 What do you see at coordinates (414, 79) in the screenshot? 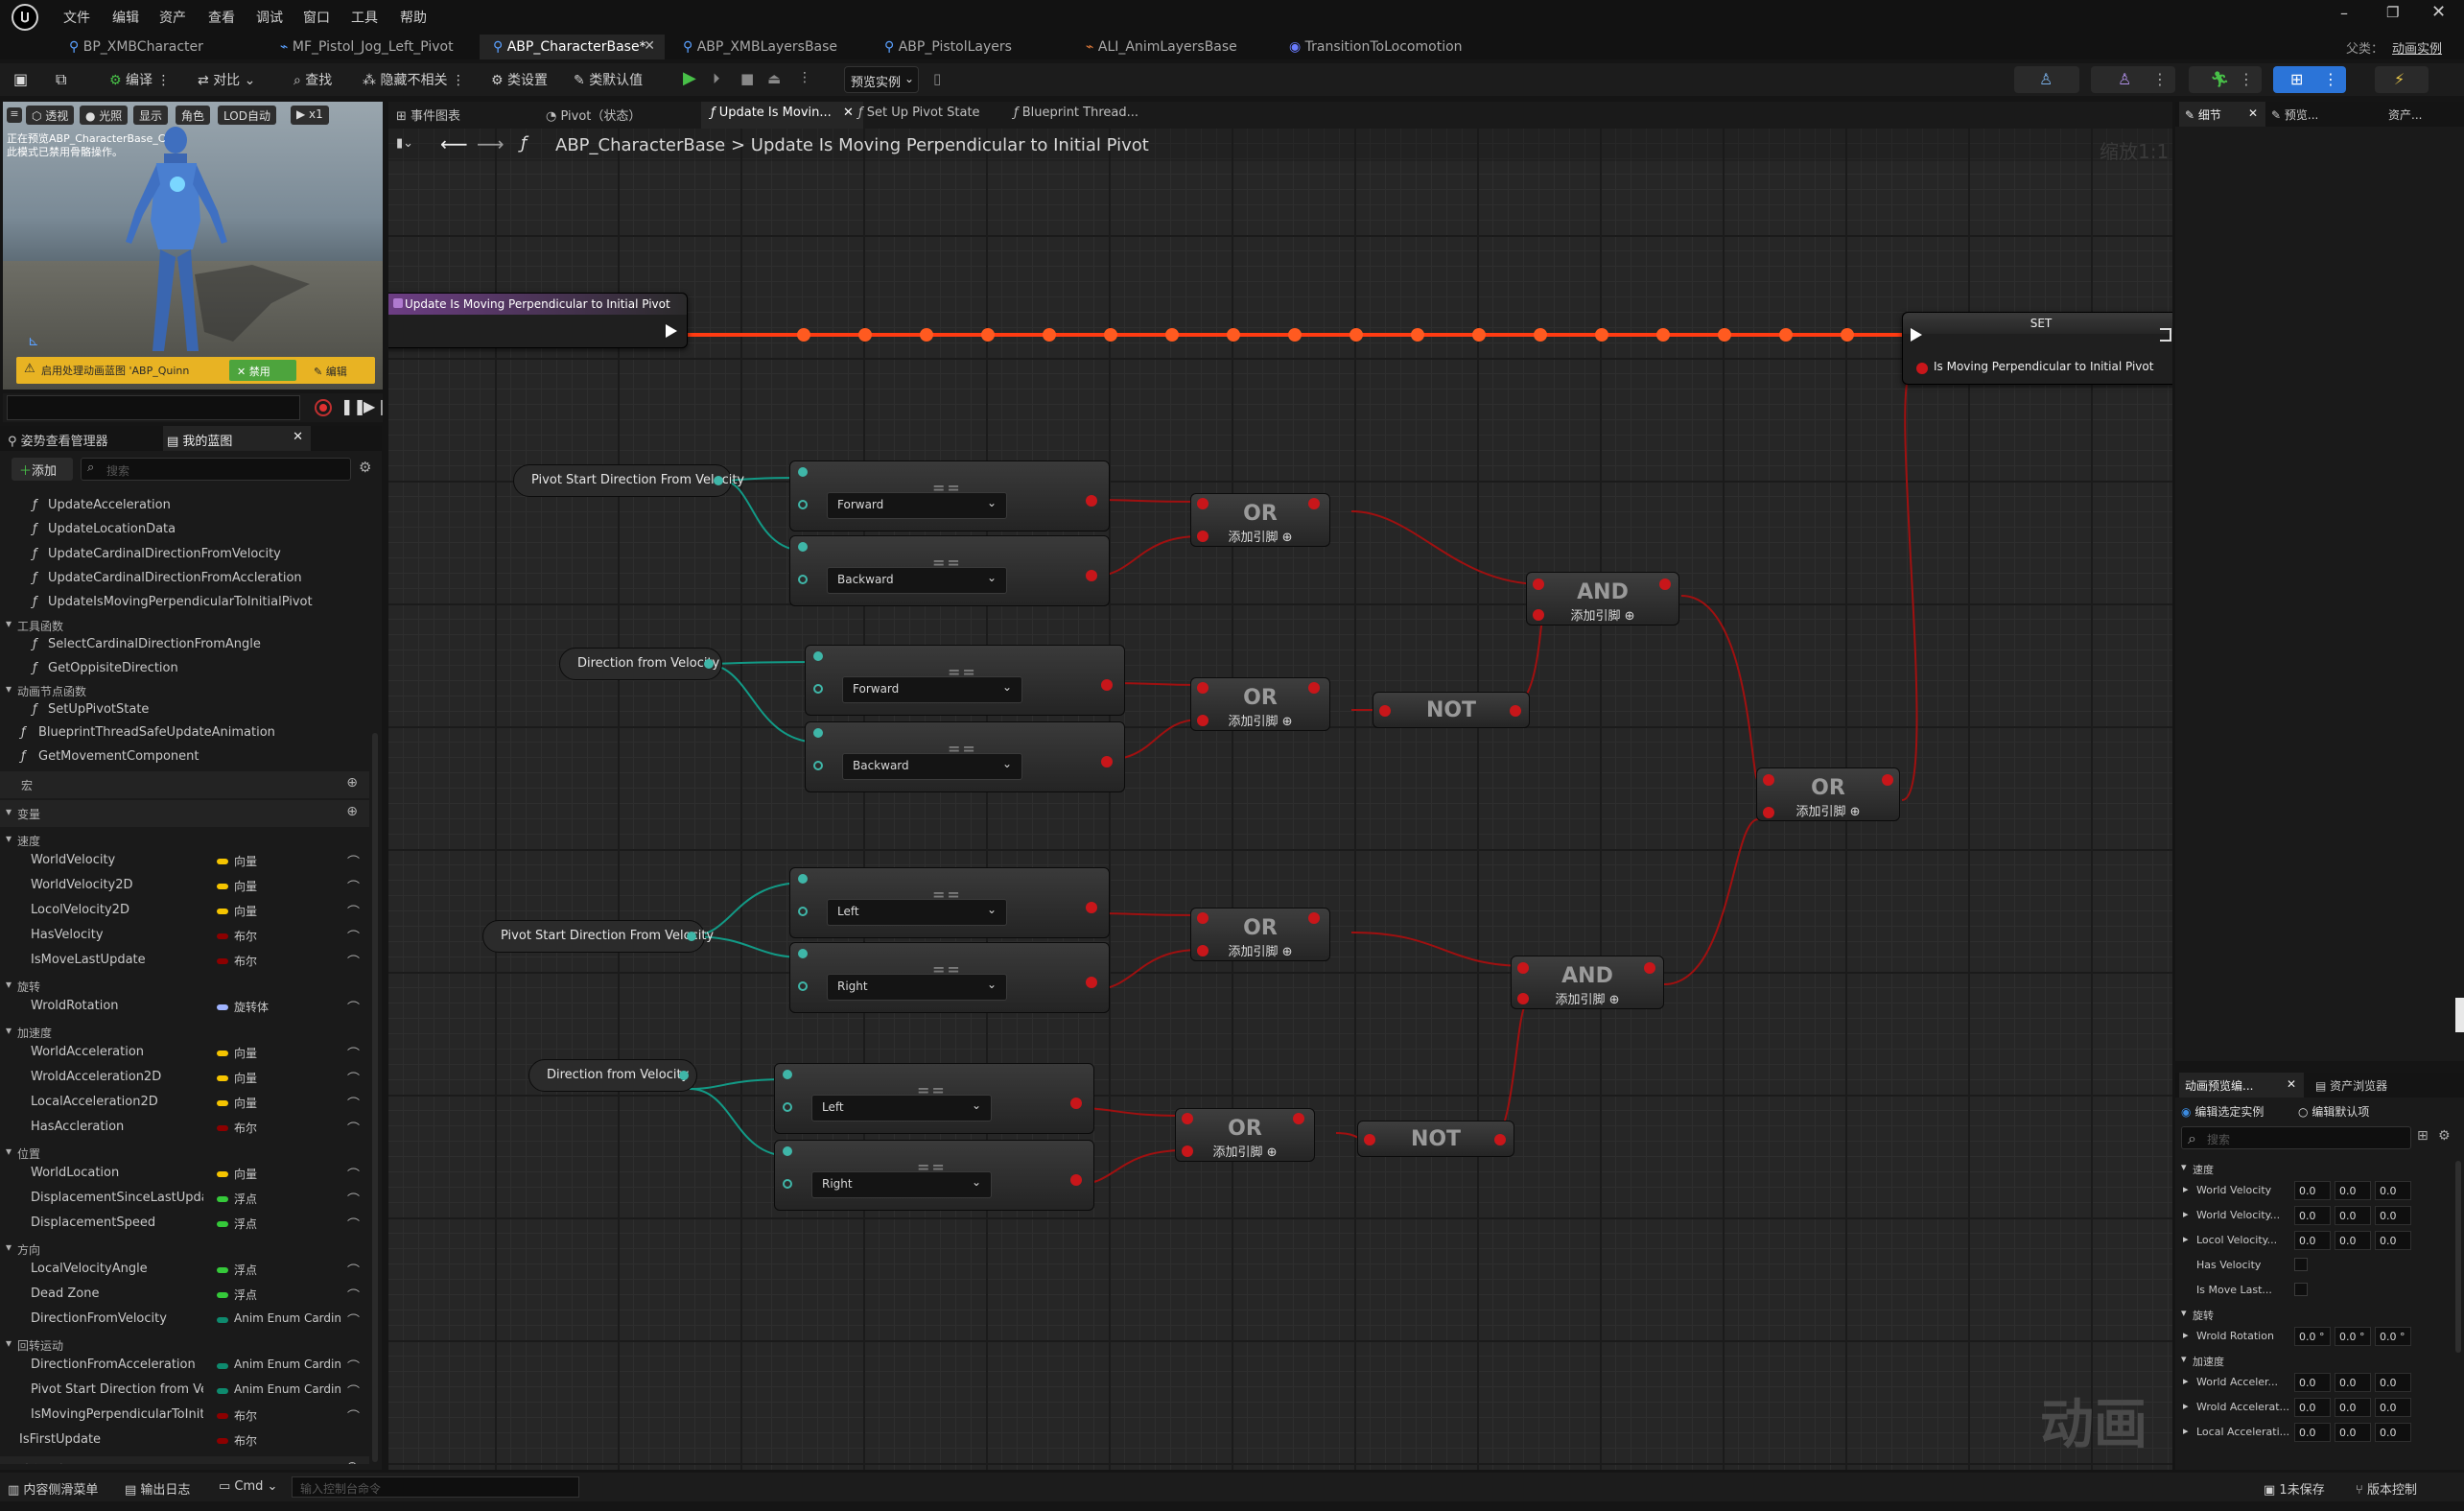
I see `hide-unrelated-button: ⁂ 隐藏不相关 ⋮` at bounding box center [414, 79].